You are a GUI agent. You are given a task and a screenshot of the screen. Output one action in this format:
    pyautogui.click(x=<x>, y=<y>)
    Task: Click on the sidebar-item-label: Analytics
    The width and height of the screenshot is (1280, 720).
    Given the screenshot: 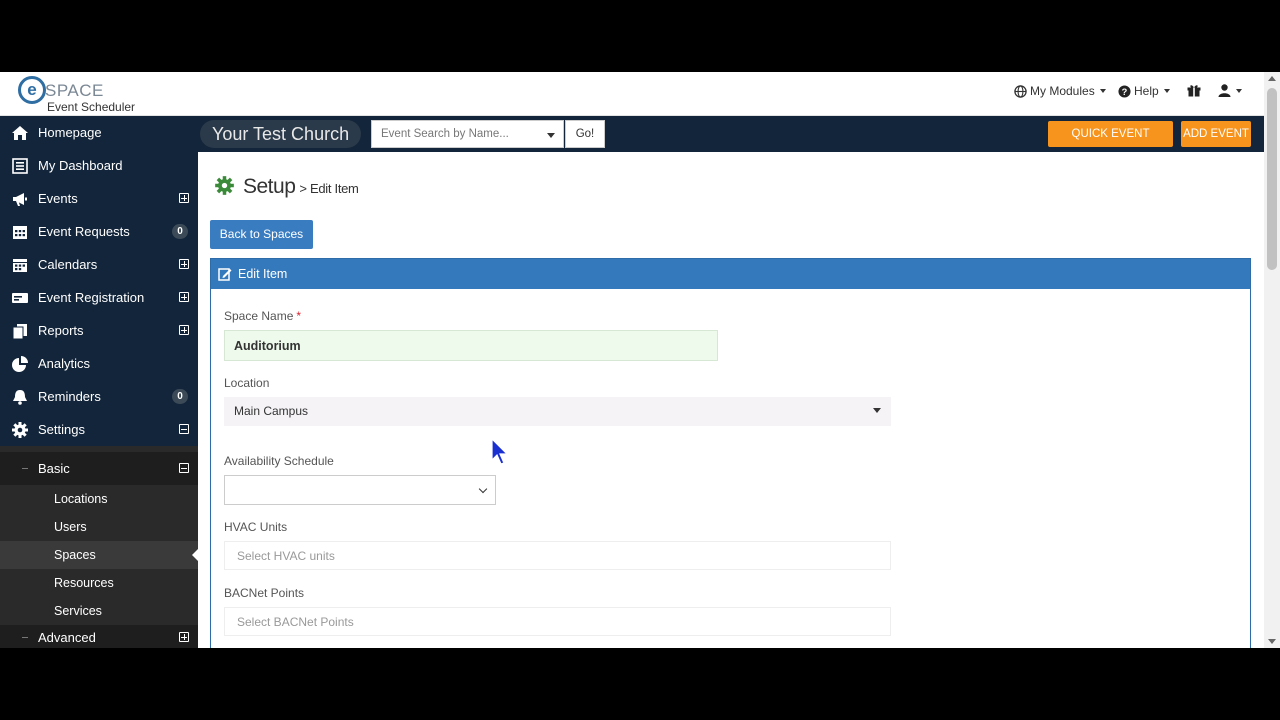 What is the action you would take?
    pyautogui.click(x=64, y=363)
    